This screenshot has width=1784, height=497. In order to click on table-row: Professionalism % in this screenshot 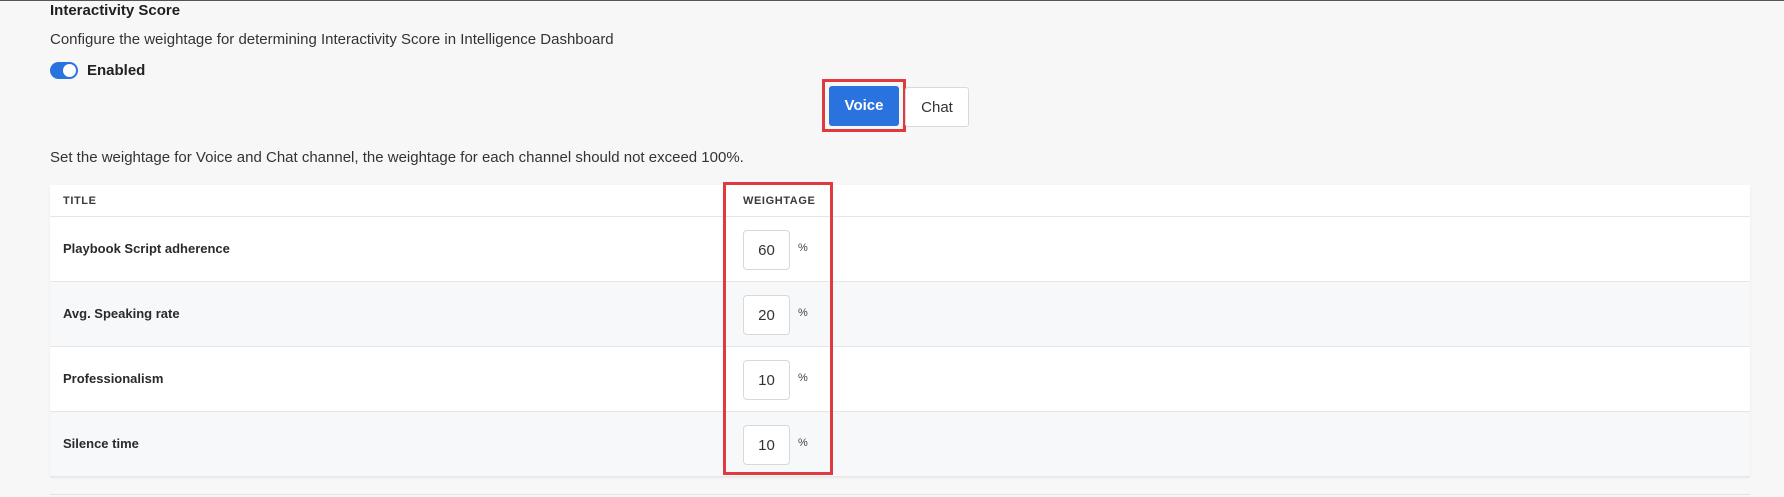, I will do `click(900, 379)`.